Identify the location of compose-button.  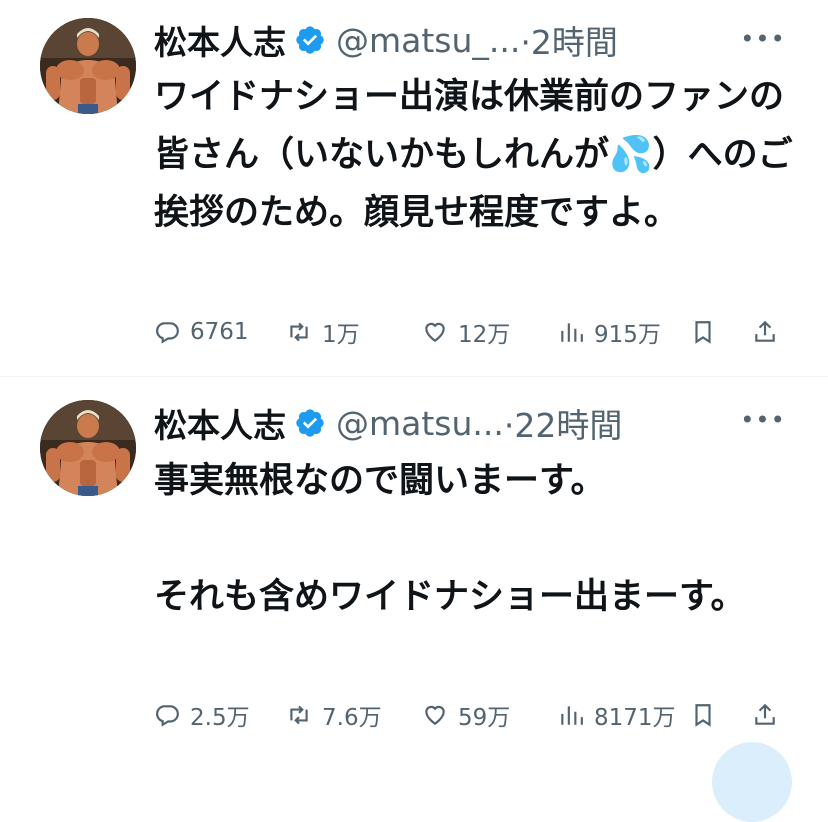
(752, 782).